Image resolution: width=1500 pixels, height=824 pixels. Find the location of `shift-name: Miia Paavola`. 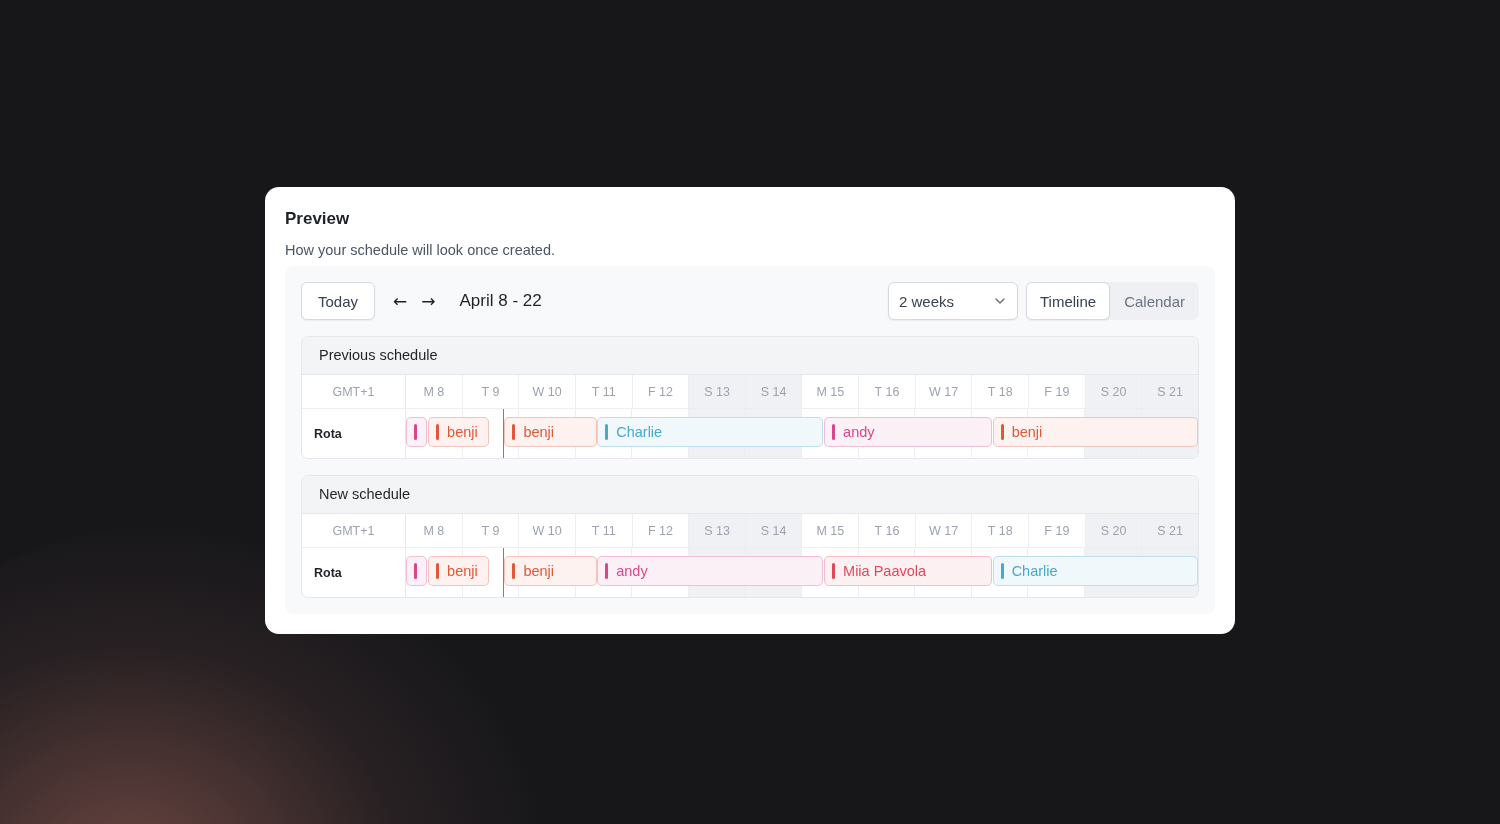

shift-name: Miia Paavola is located at coordinates (885, 571).